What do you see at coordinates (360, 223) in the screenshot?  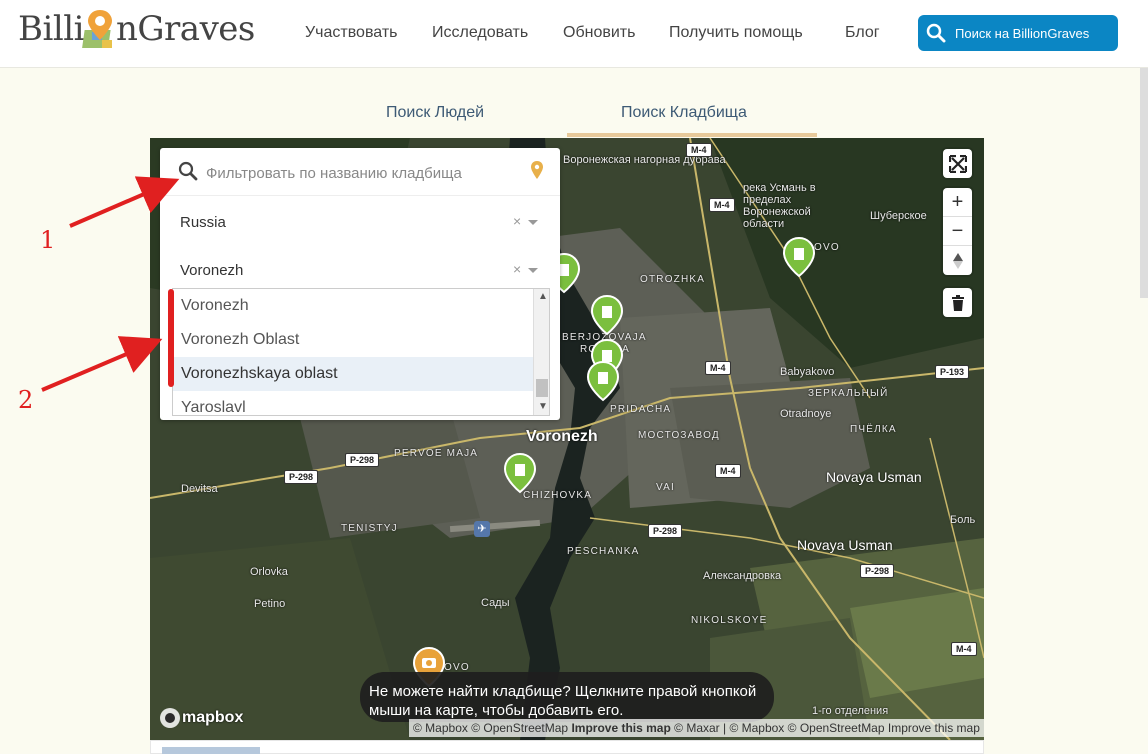 I see `country-select: Russia ×` at bounding box center [360, 223].